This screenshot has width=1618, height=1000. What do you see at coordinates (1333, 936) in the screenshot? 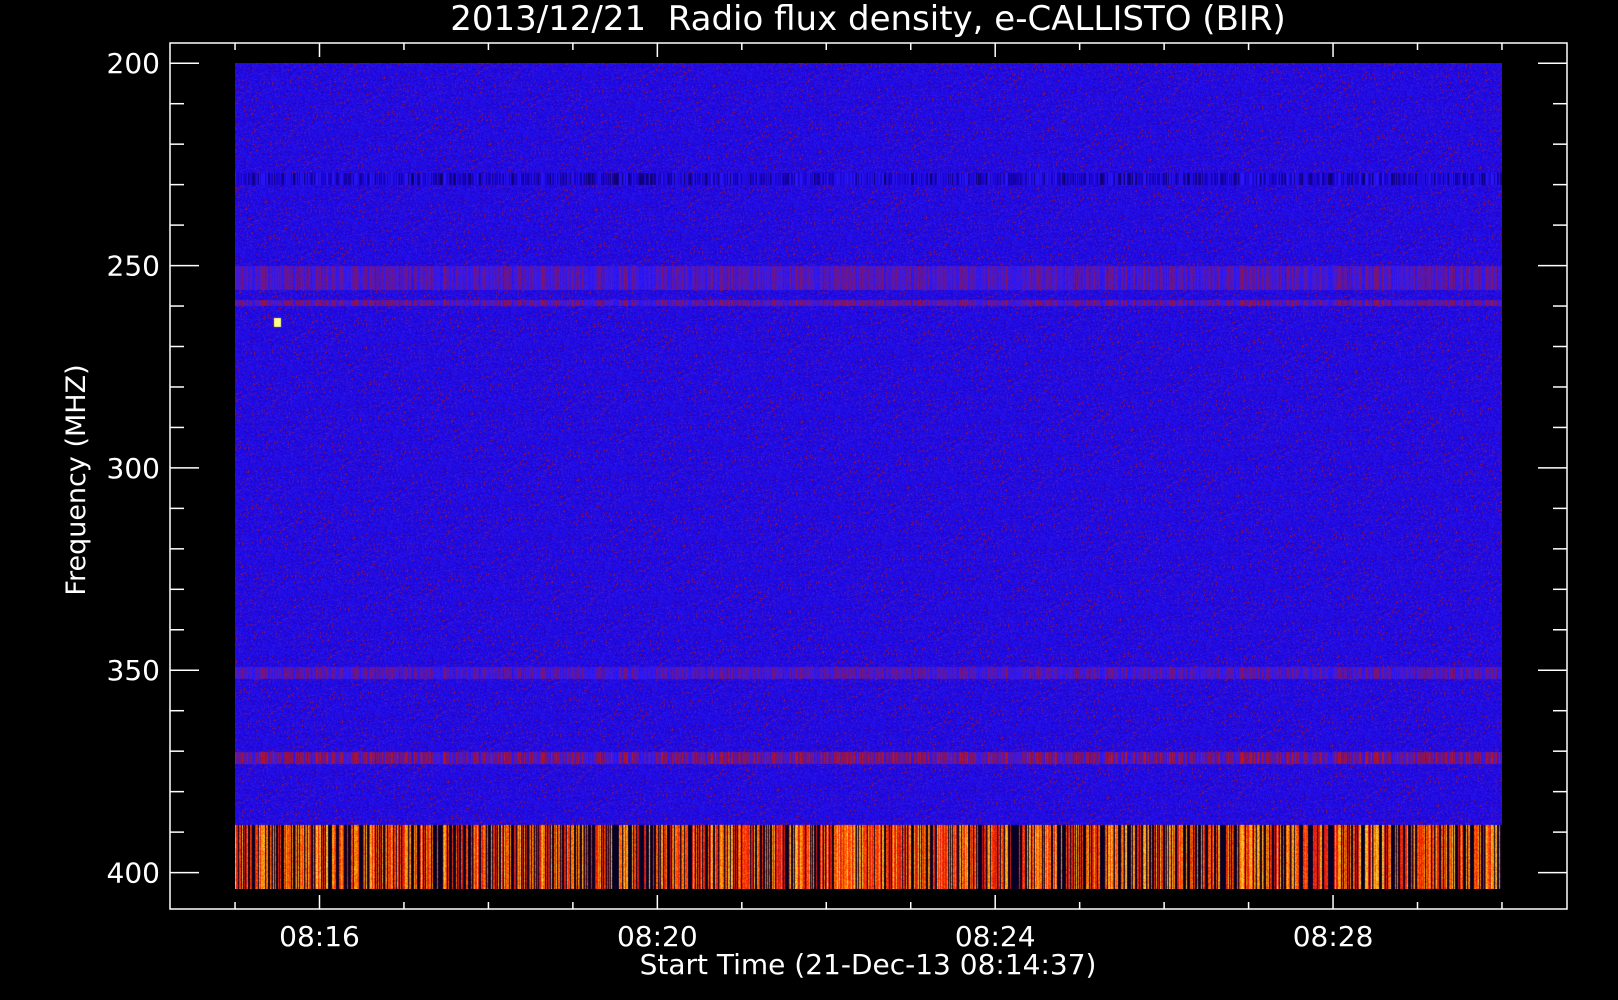
I see `x-tick-label: 08:28` at bounding box center [1333, 936].